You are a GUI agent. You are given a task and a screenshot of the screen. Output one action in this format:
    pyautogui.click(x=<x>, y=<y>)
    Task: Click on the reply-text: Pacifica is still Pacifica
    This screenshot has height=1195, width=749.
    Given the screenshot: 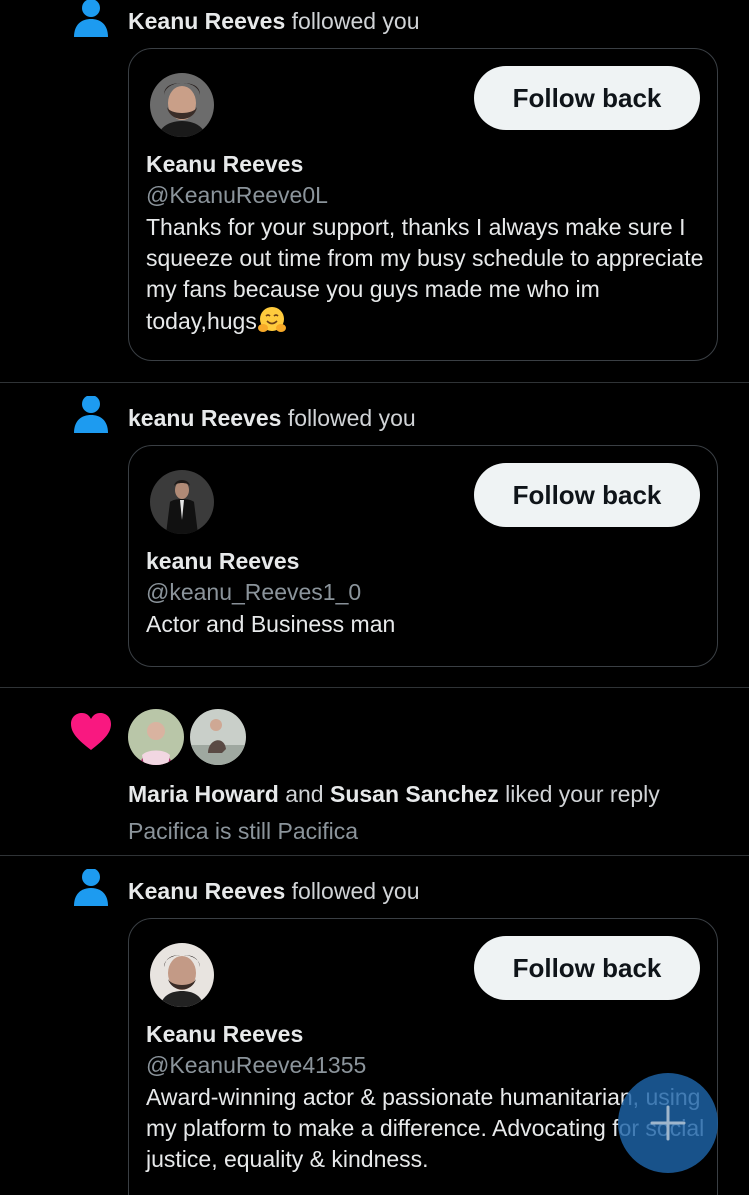 What is the action you would take?
    pyautogui.click(x=243, y=831)
    